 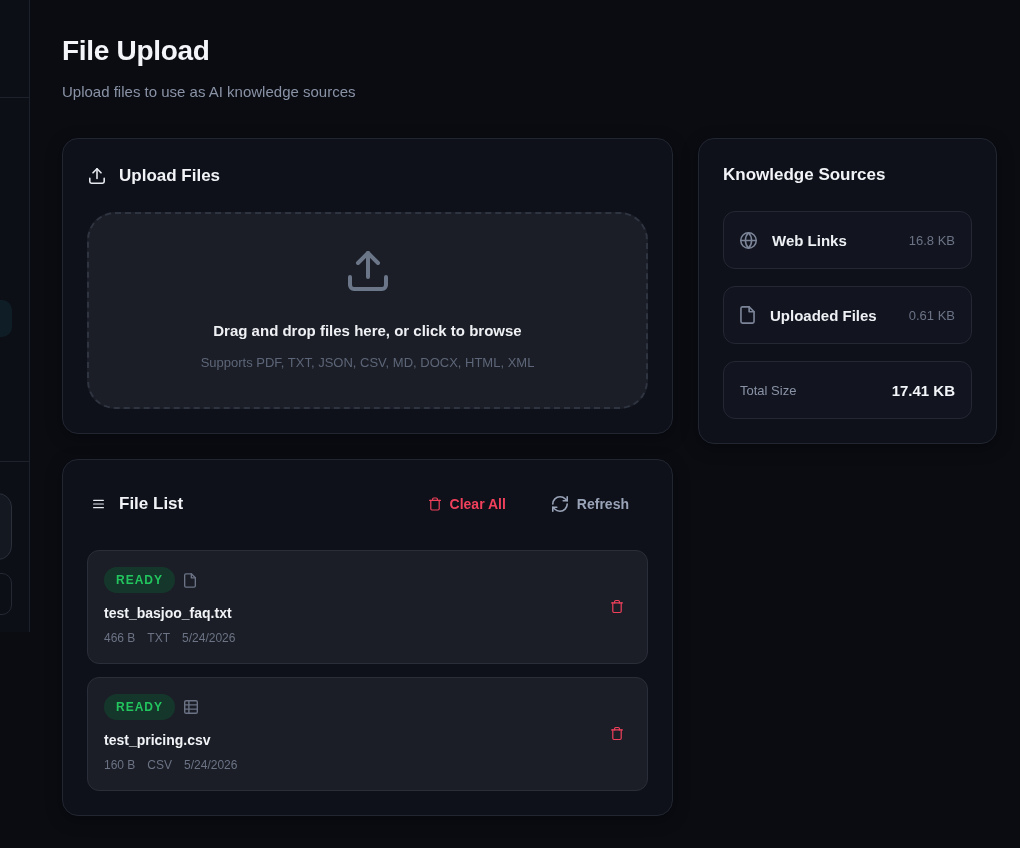 What do you see at coordinates (809, 240) in the screenshot?
I see `source-label: Web Links` at bounding box center [809, 240].